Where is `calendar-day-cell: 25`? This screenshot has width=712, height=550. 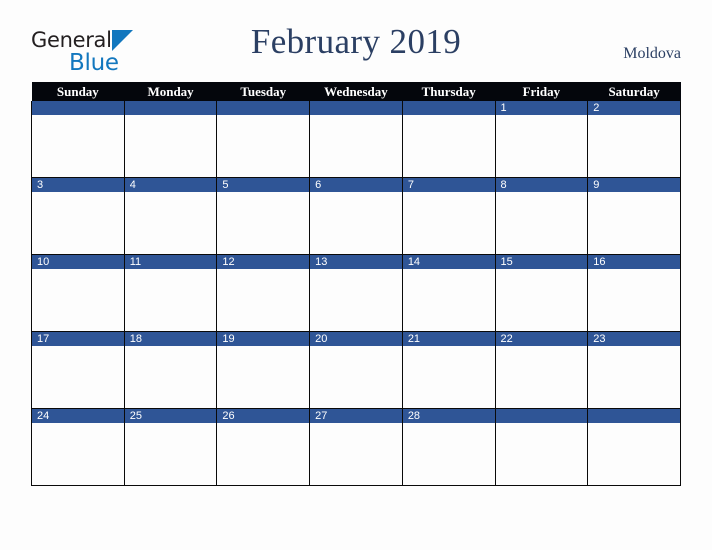
calendar-day-cell: 25 is located at coordinates (170, 447).